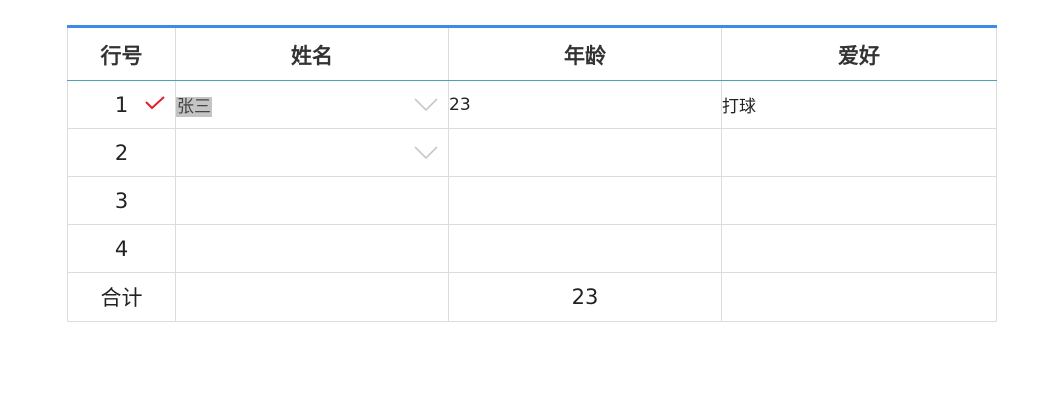 The image size is (1054, 407). I want to click on name-select: 张三, so click(312, 104).